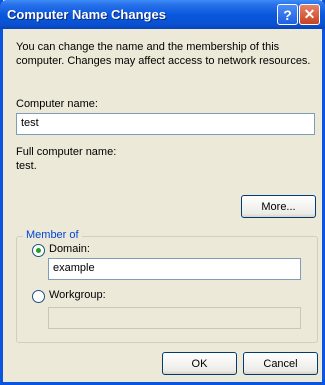 The width and height of the screenshot is (325, 385). What do you see at coordinates (77, 295) in the screenshot?
I see `workgroup-label: Workgroup:` at bounding box center [77, 295].